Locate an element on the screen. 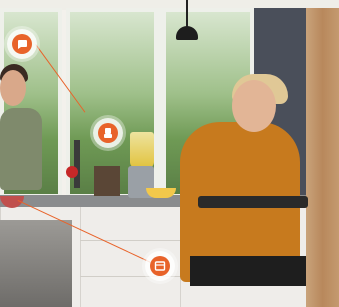  hotspot-chat is located at coordinates (22, 44).